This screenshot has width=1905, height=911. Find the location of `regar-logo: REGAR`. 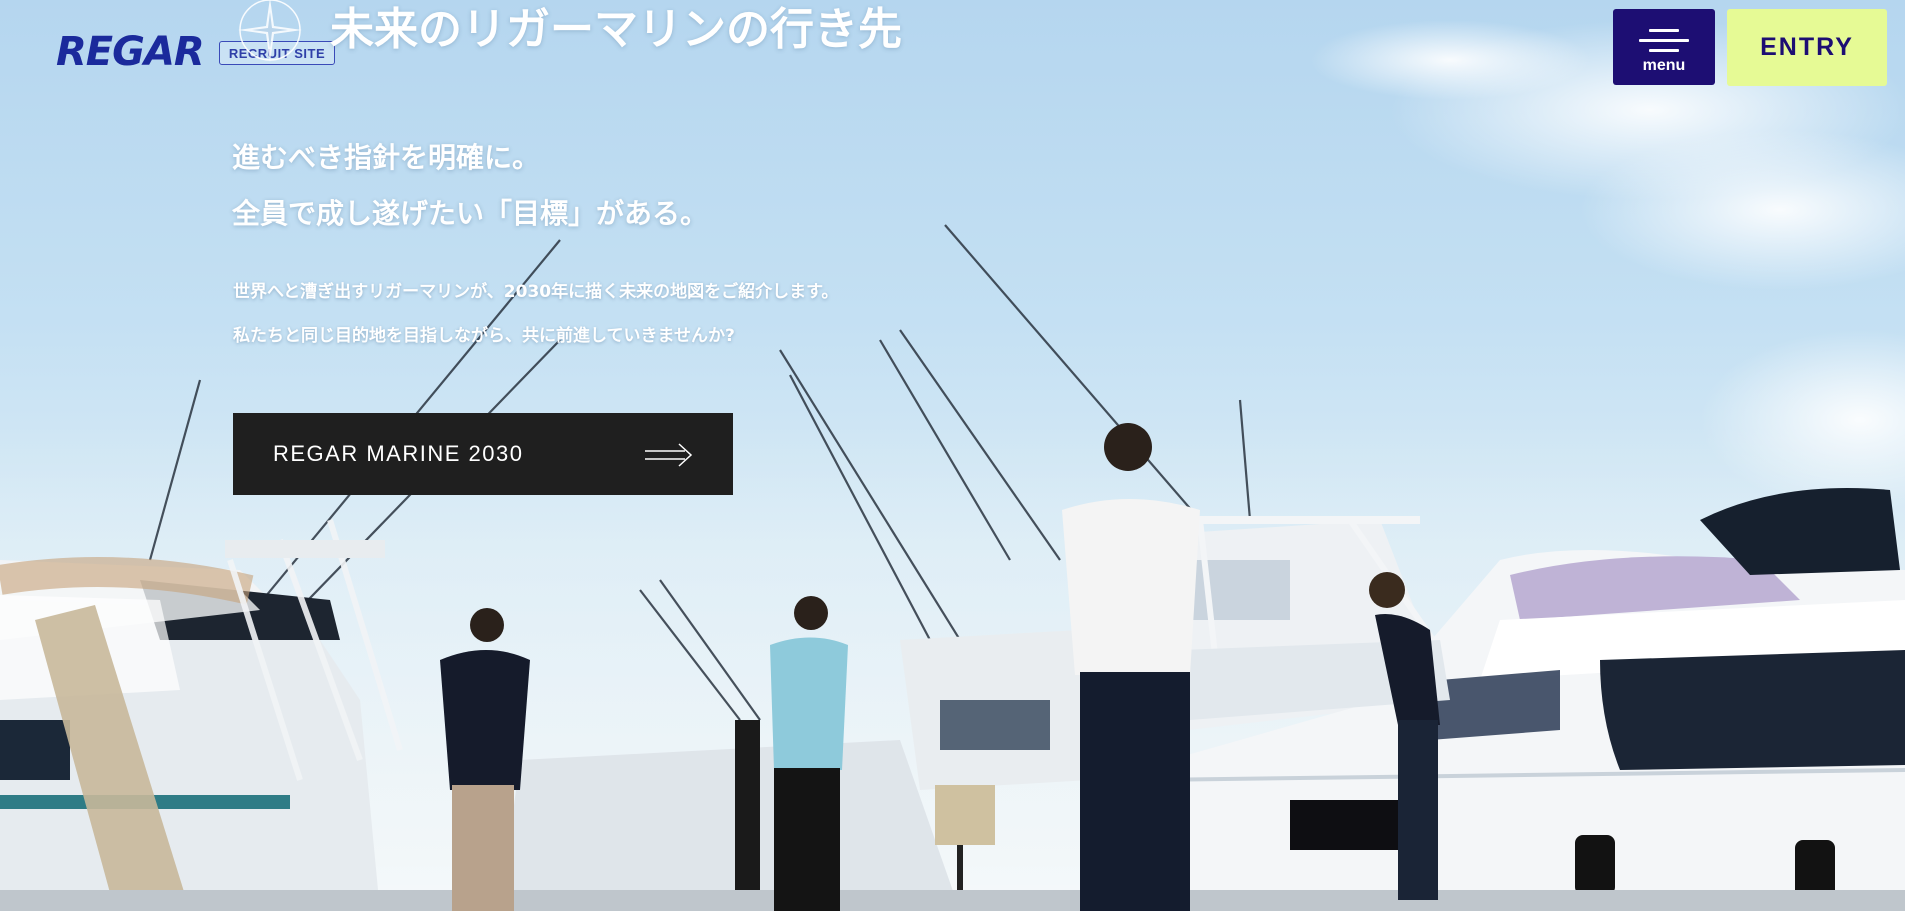

regar-logo: REGAR is located at coordinates (130, 52).